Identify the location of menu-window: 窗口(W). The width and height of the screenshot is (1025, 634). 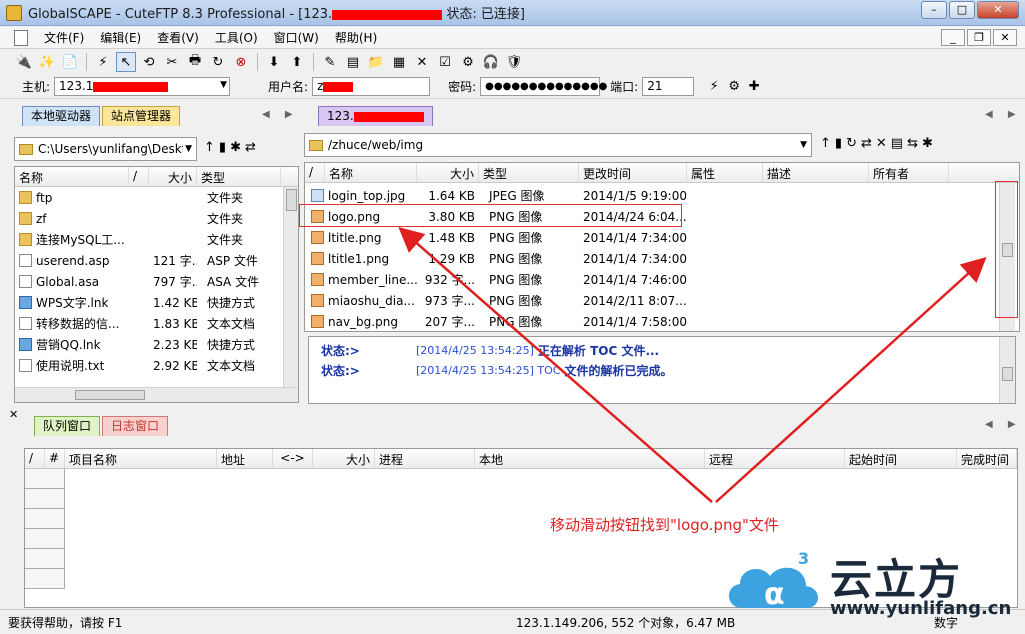
(296, 37).